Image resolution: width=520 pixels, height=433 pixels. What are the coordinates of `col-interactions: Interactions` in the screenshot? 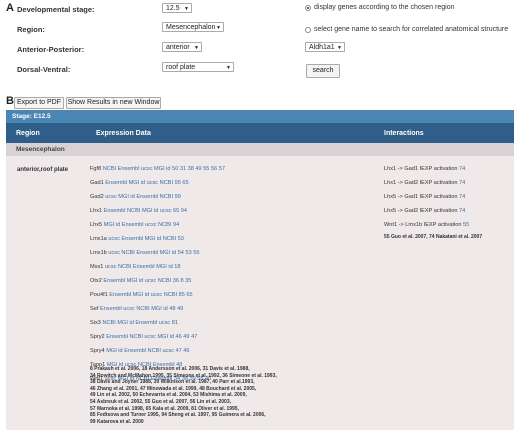 It's located at (404, 133).